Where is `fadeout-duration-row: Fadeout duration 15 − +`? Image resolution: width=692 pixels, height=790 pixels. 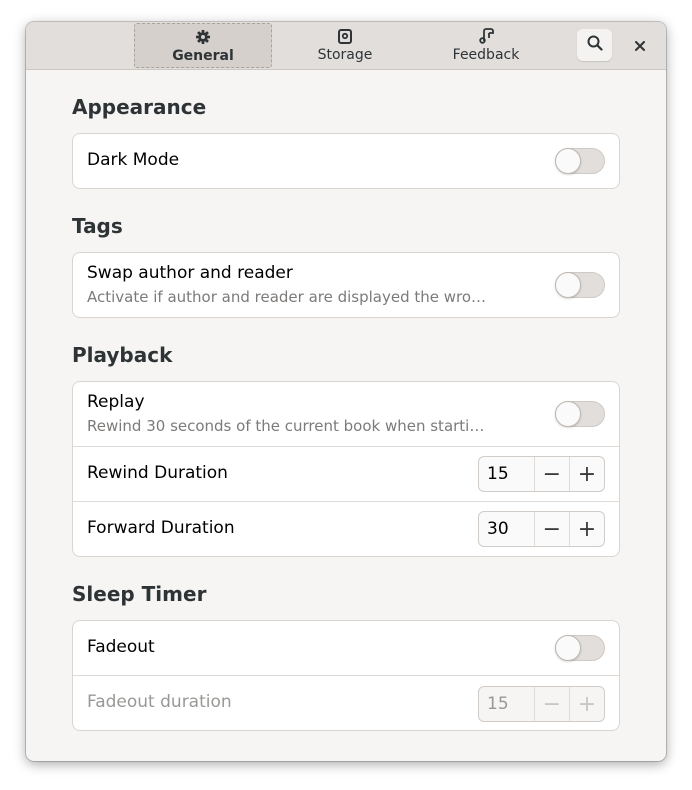
fadeout-duration-row: Fadeout duration 15 − + is located at coordinates (346, 702).